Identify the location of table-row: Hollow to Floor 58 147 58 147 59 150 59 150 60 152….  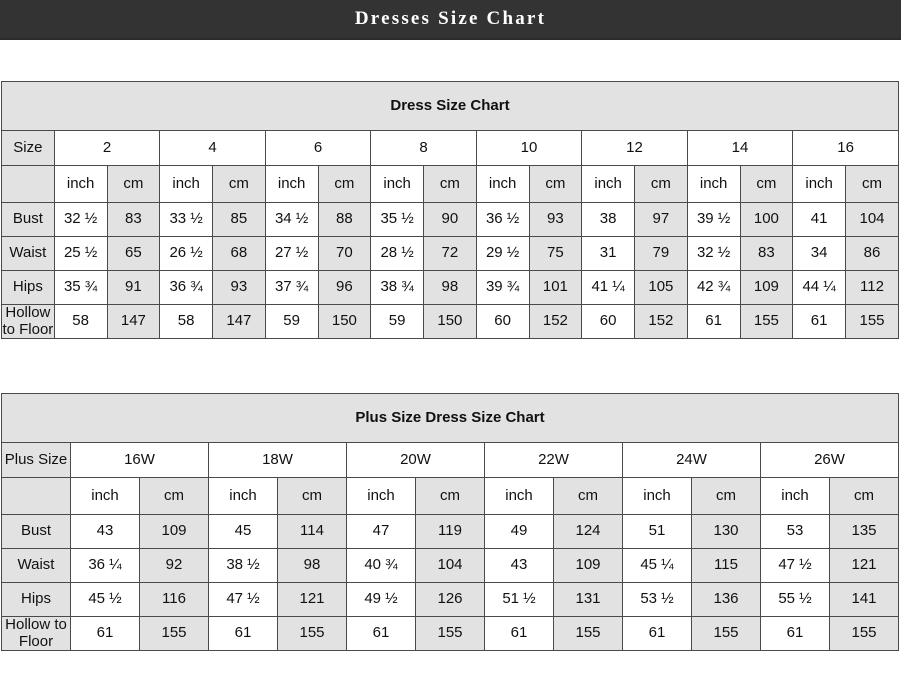
(450, 321).